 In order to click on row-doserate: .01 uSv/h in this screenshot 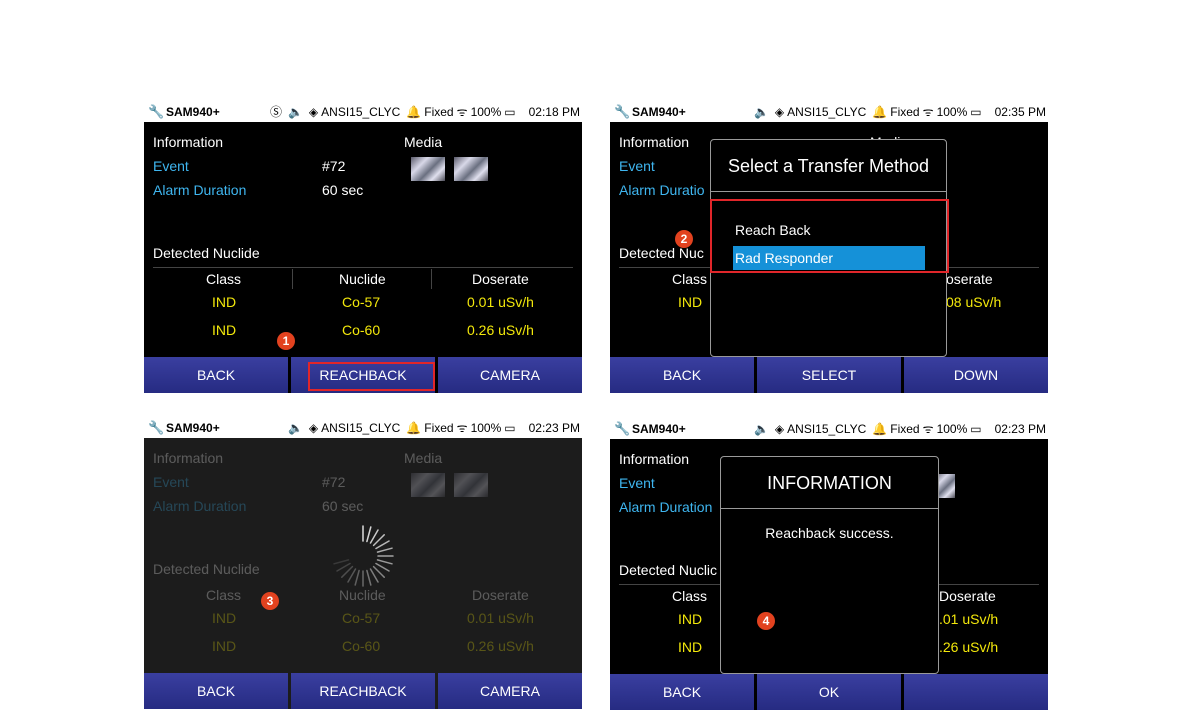, I will do `click(969, 619)`.